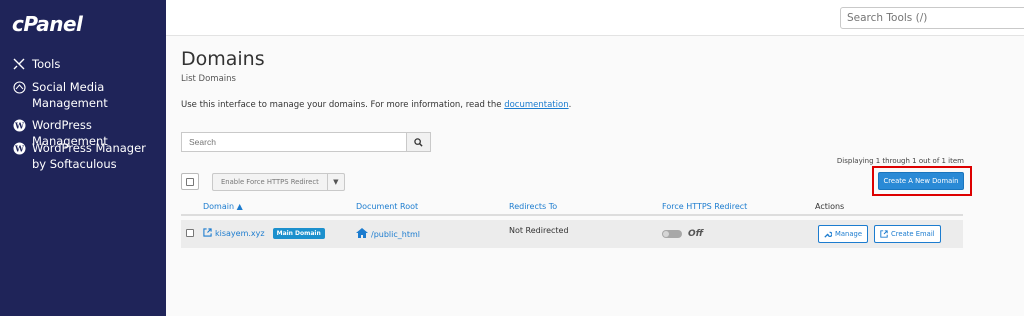 This screenshot has width=1024, height=316. I want to click on domain-link: kisayem.xyz, so click(240, 233).